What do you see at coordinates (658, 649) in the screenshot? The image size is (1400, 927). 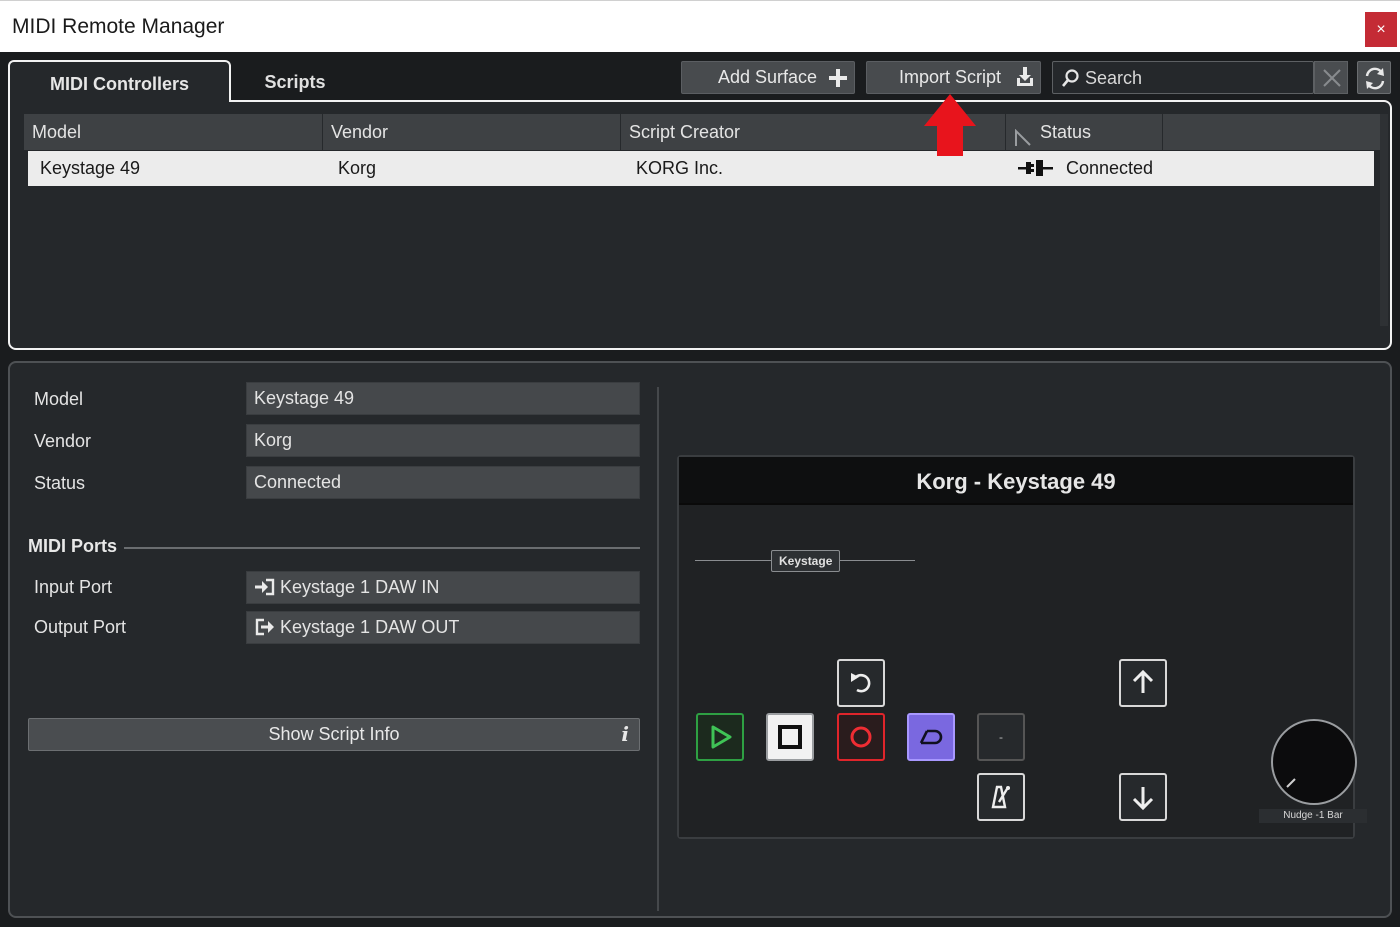 I see `panel-divider` at bounding box center [658, 649].